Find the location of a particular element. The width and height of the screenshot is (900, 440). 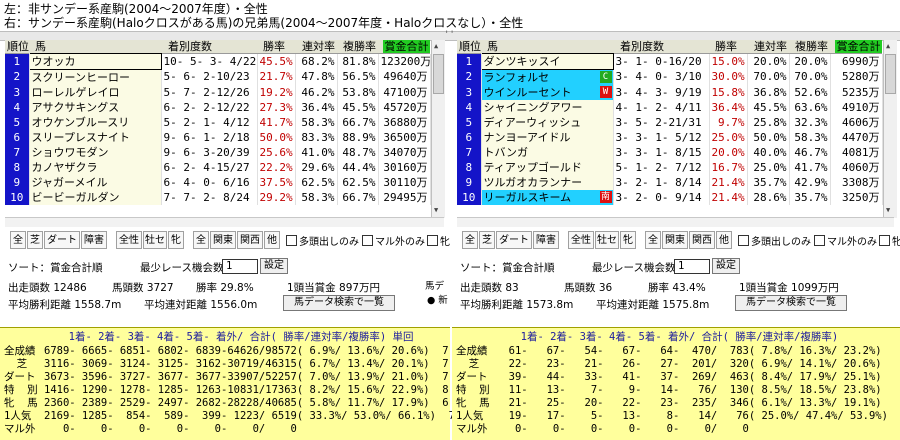

cell-rank: 2 is located at coordinates (469, 77).